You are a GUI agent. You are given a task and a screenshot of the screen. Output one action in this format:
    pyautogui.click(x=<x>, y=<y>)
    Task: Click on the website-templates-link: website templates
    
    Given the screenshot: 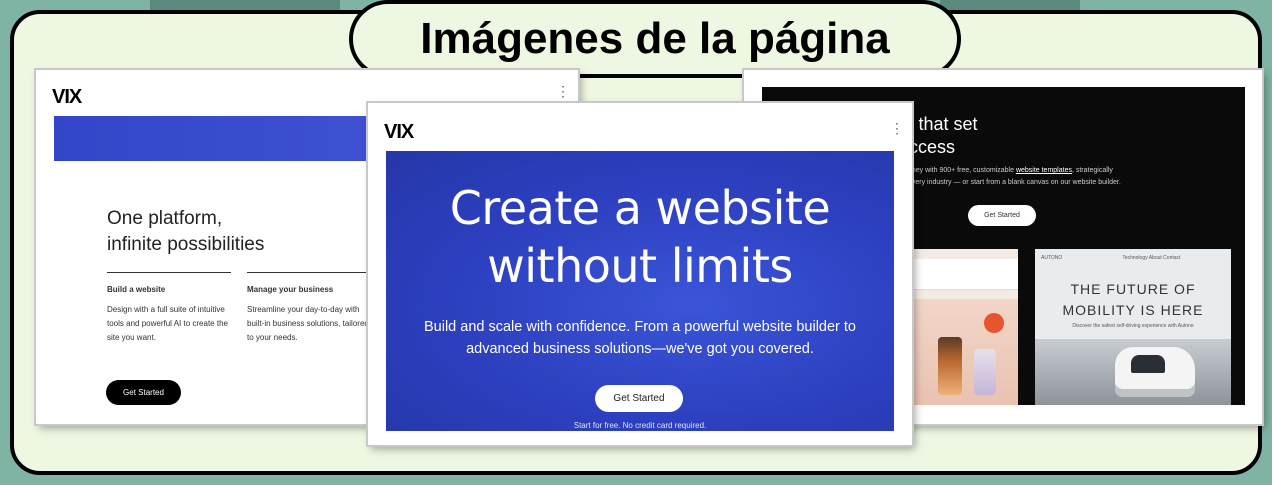 What is the action you would take?
    pyautogui.click(x=1044, y=170)
    